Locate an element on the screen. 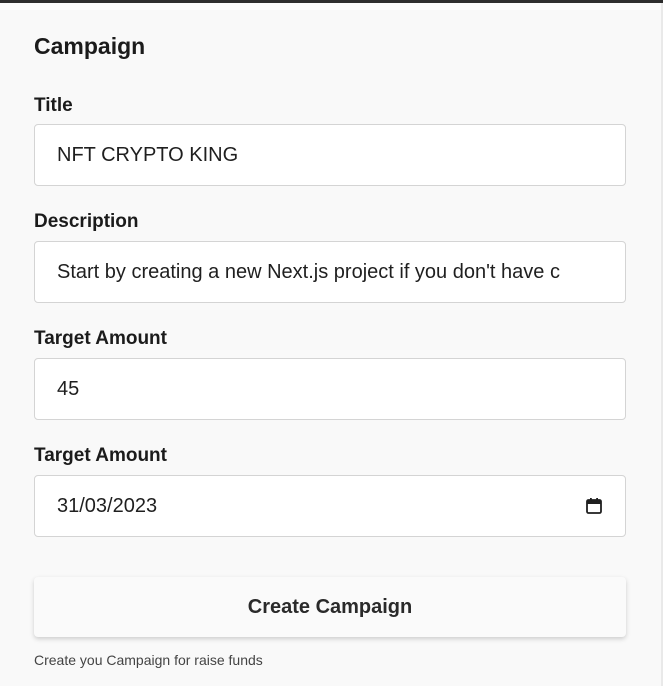 This screenshot has width=663, height=686. calendar-icon is located at coordinates (594, 506).